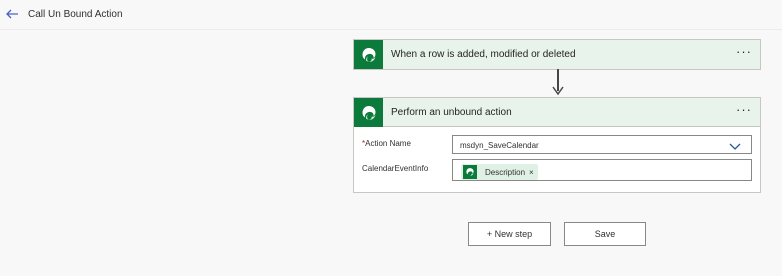 This screenshot has height=276, width=782. Describe the element at coordinates (531, 172) in the screenshot. I see `token-remove-icon: ×` at that location.